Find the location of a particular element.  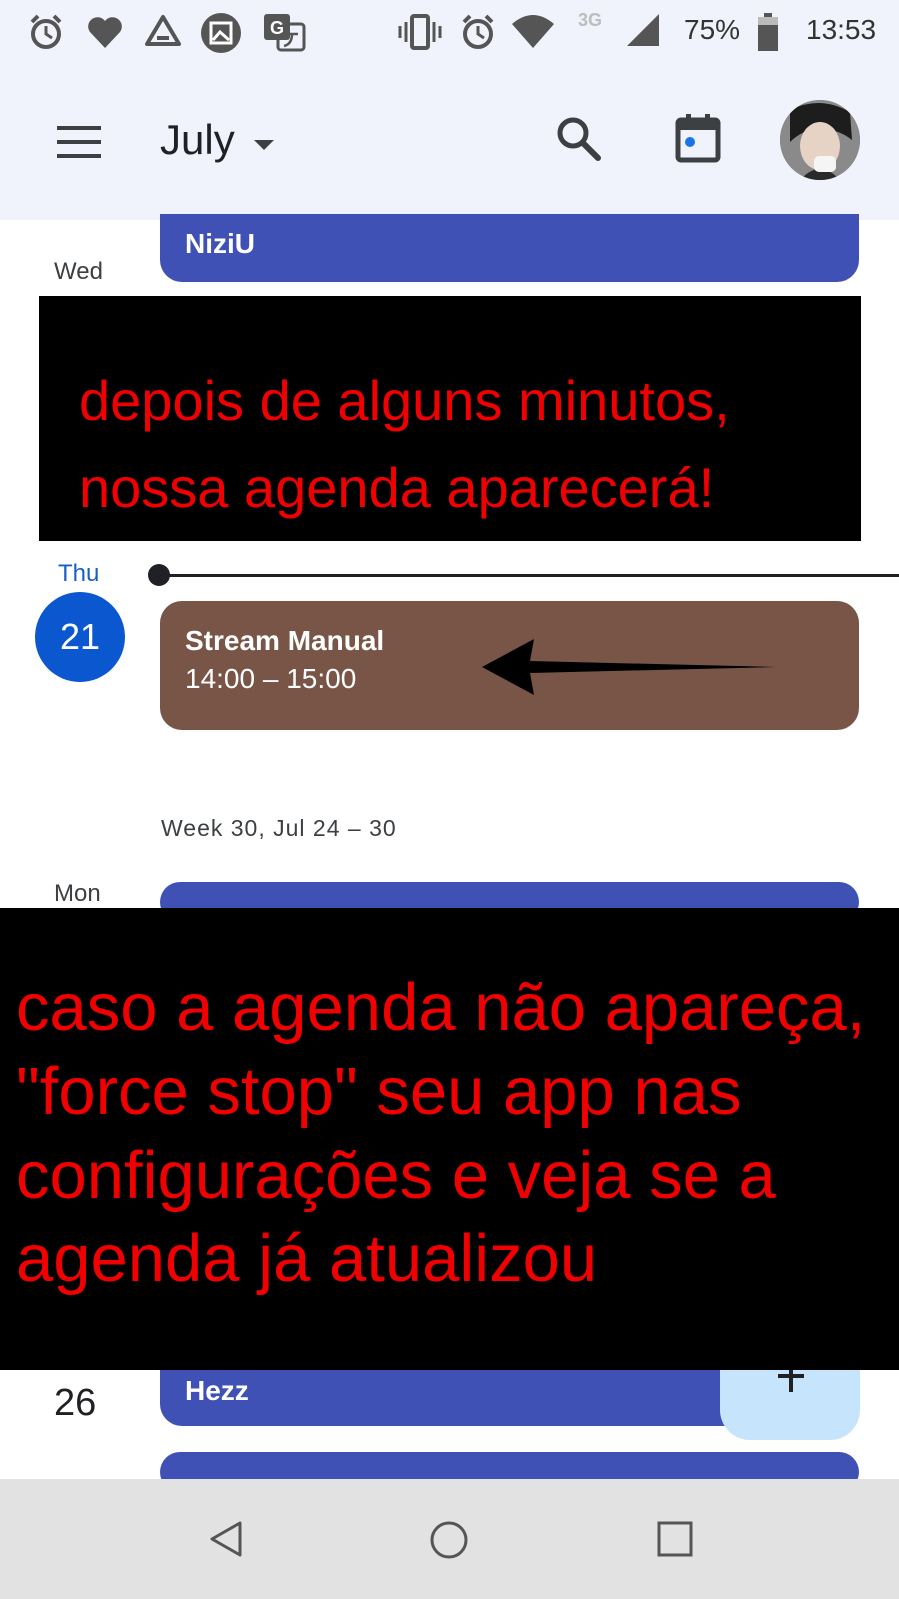

svg-text: G is located at coordinates (277, 28).